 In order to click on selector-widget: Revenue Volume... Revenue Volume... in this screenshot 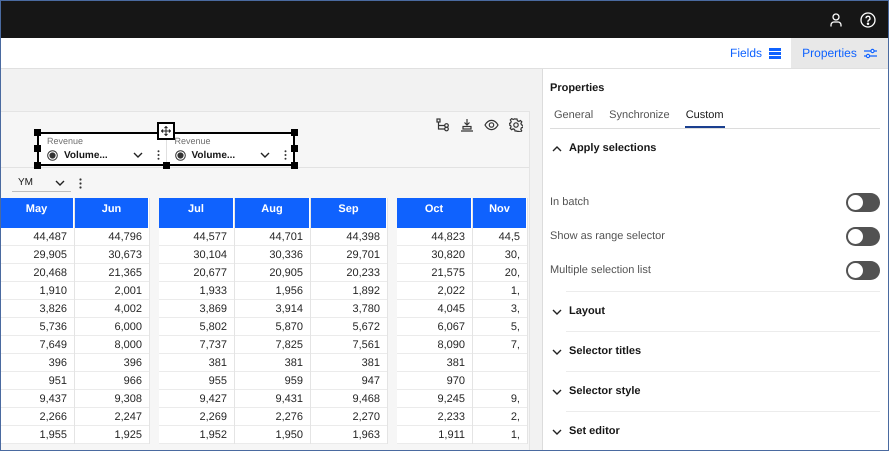, I will do `click(166, 149)`.